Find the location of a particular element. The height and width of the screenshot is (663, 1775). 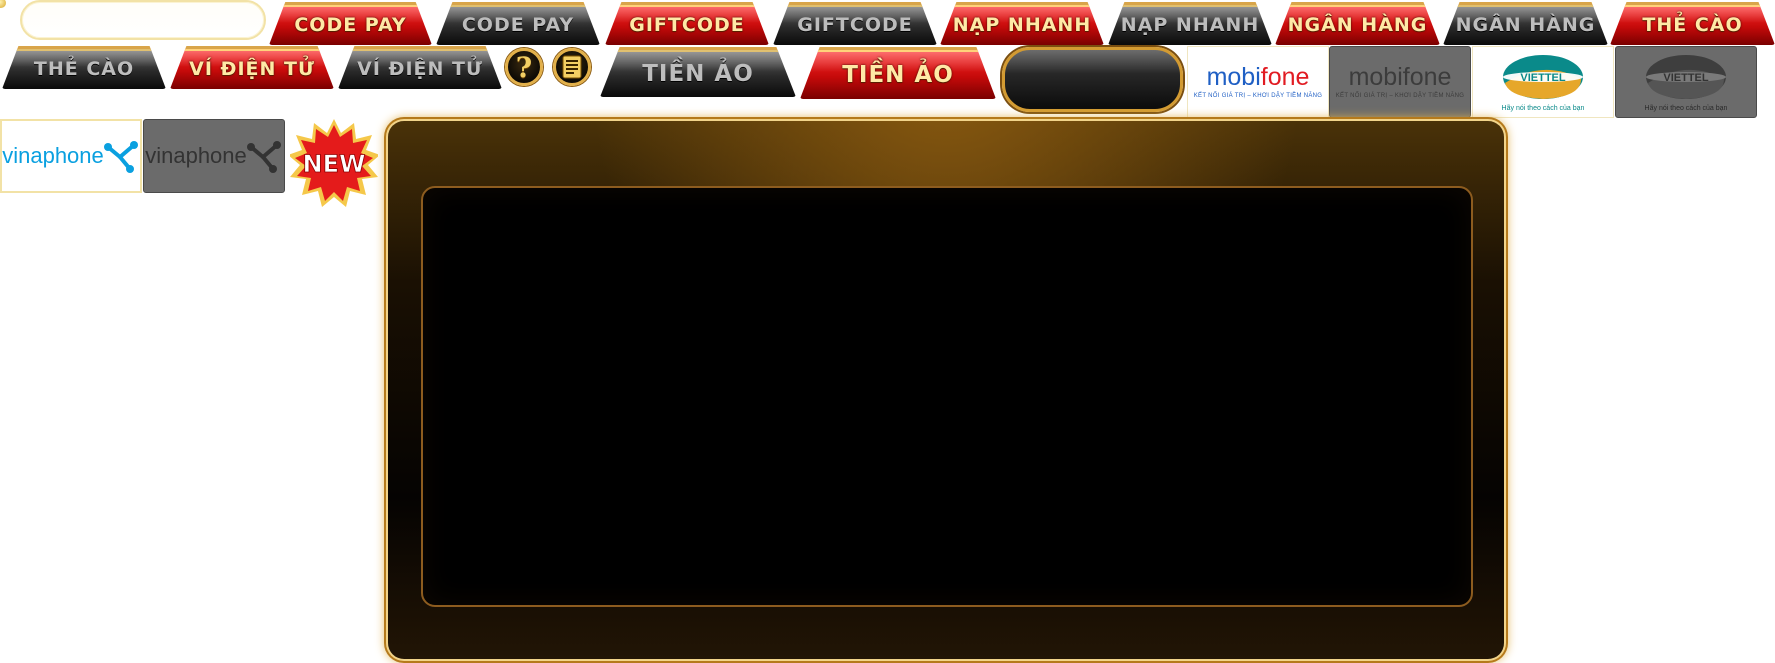

tab-the-cao-active: THẺ CÀO is located at coordinates (1692, 23).